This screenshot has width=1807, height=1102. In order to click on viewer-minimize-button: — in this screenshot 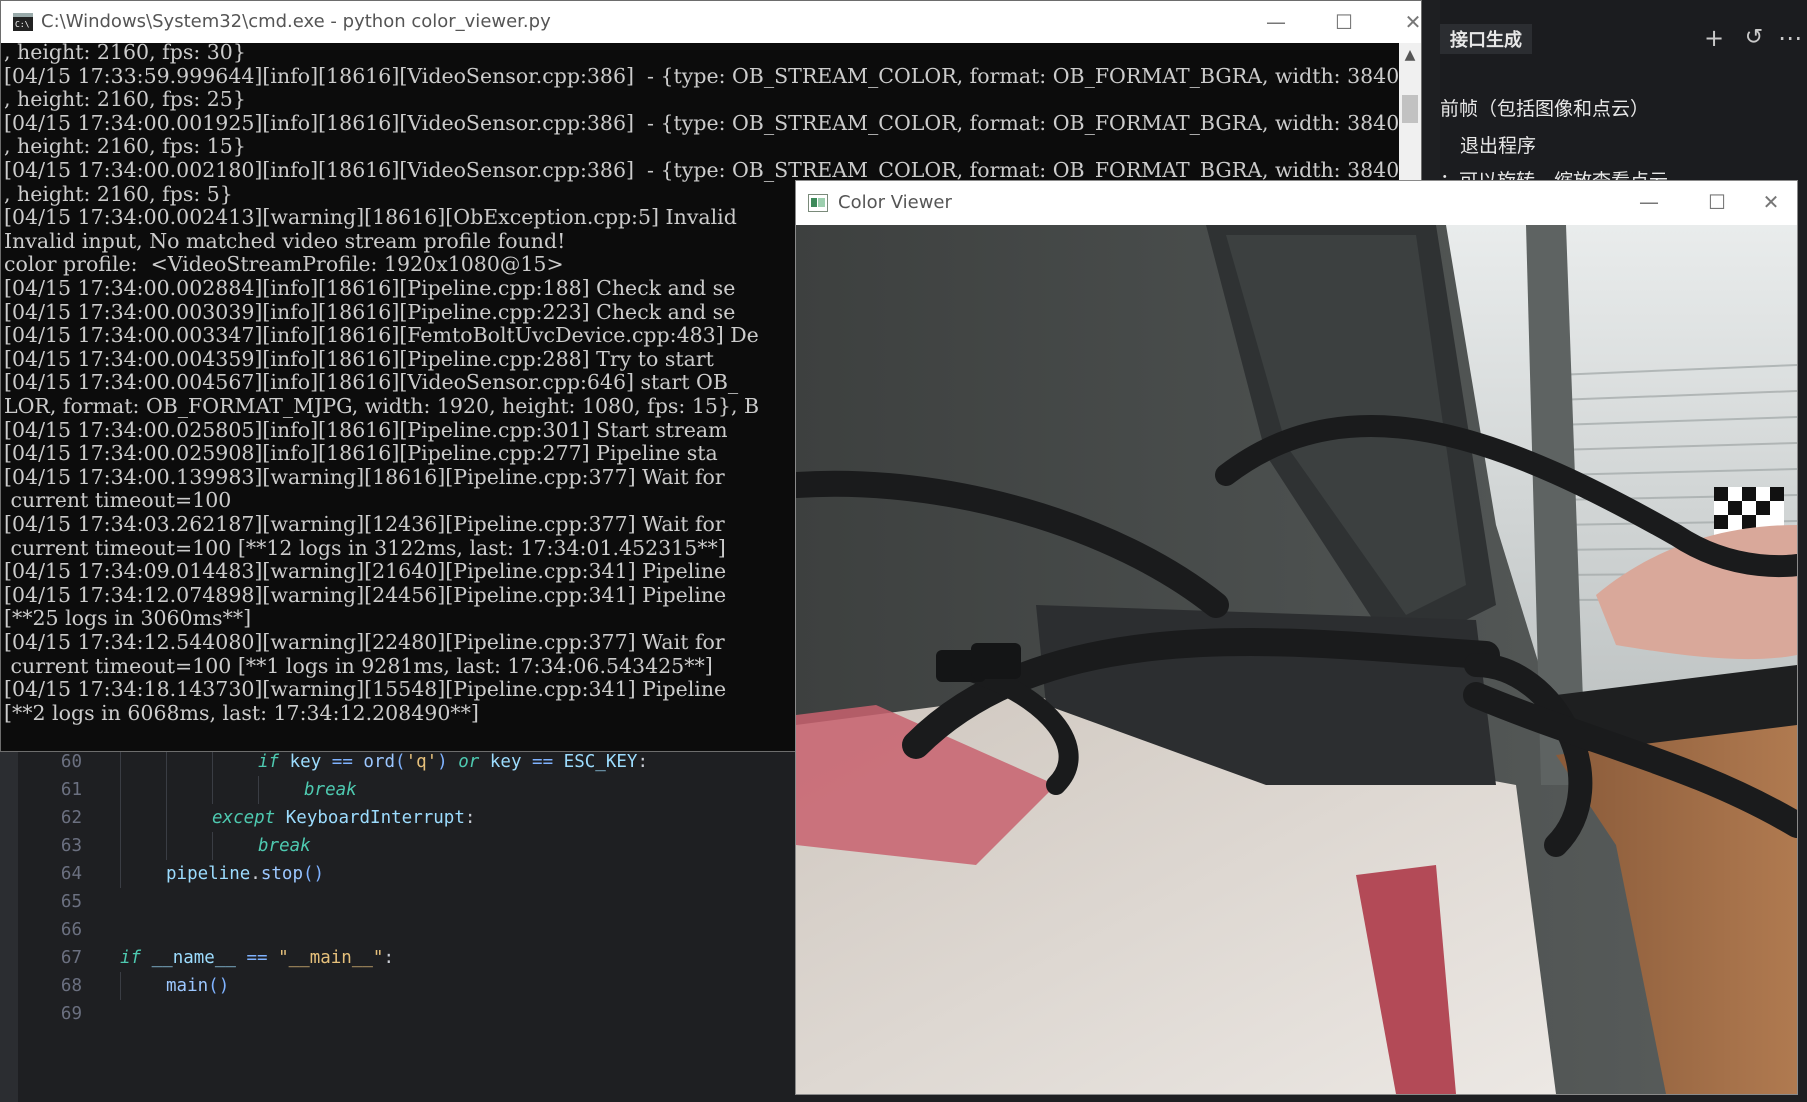, I will do `click(1649, 202)`.